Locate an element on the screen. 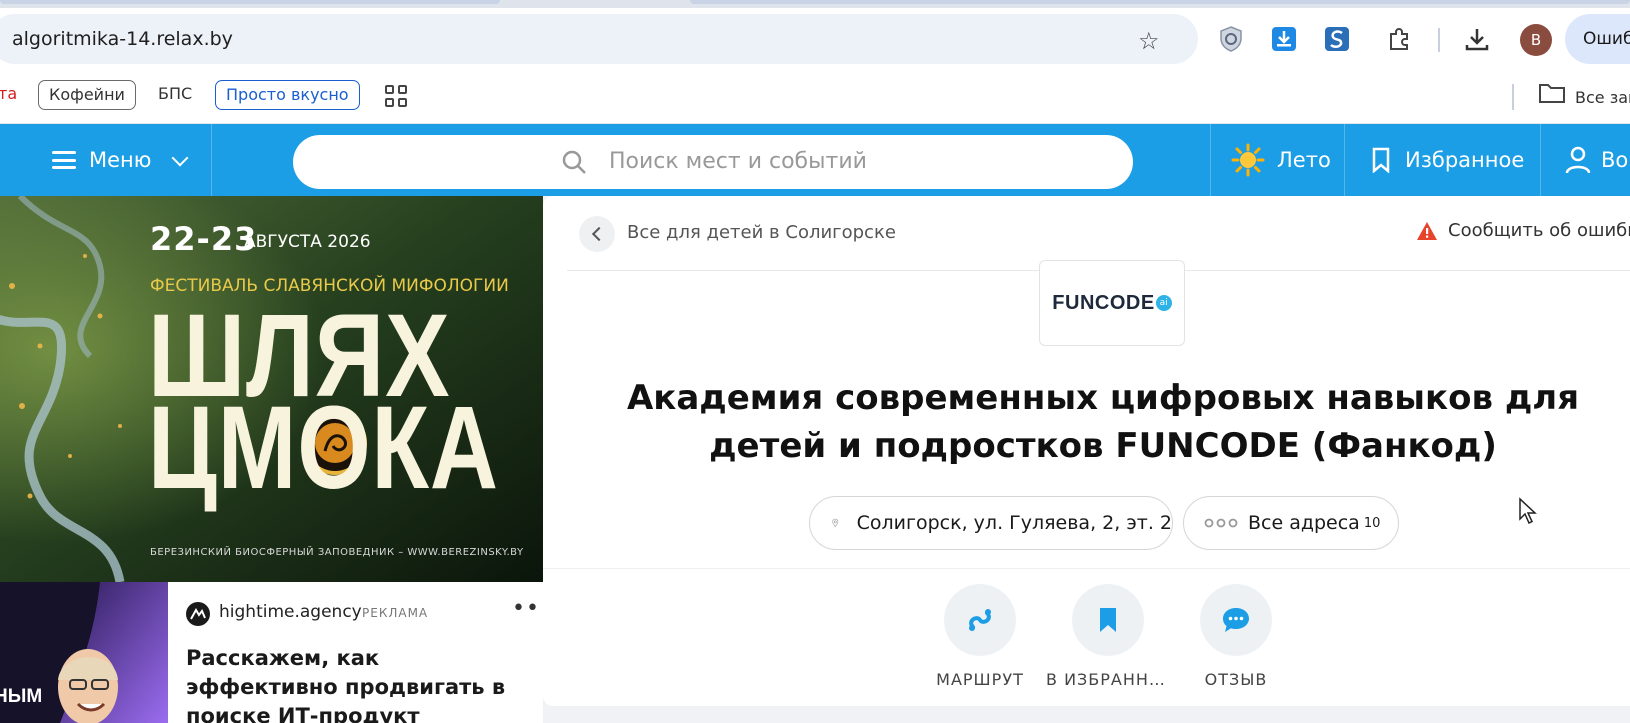 Image resolution: width=1630 pixels, height=723 pixels. summer-link: Лето is located at coordinates (1277, 160).